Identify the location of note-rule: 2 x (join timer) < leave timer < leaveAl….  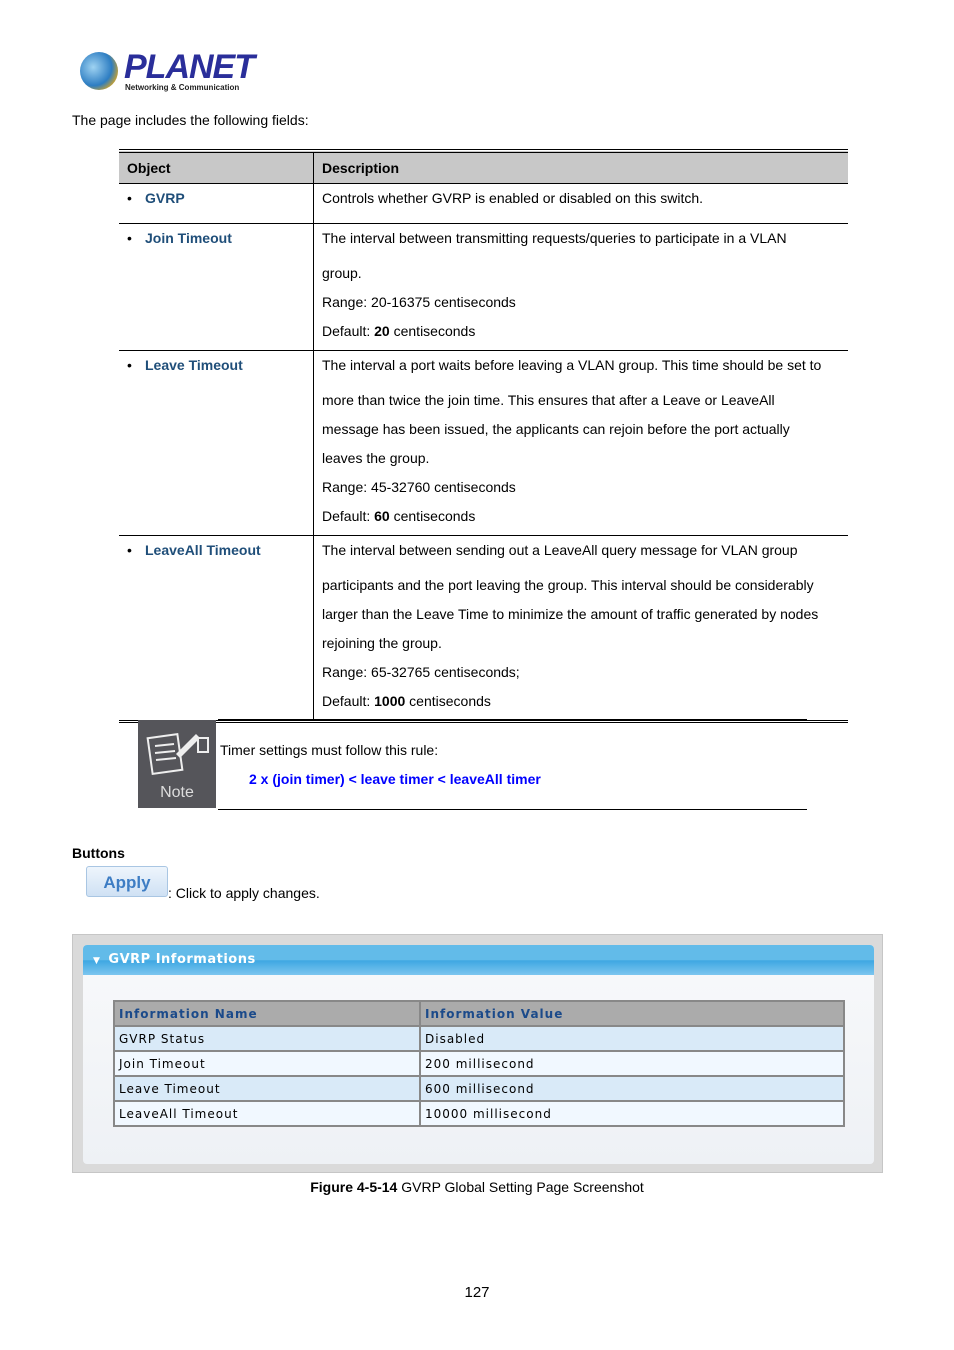
(395, 779).